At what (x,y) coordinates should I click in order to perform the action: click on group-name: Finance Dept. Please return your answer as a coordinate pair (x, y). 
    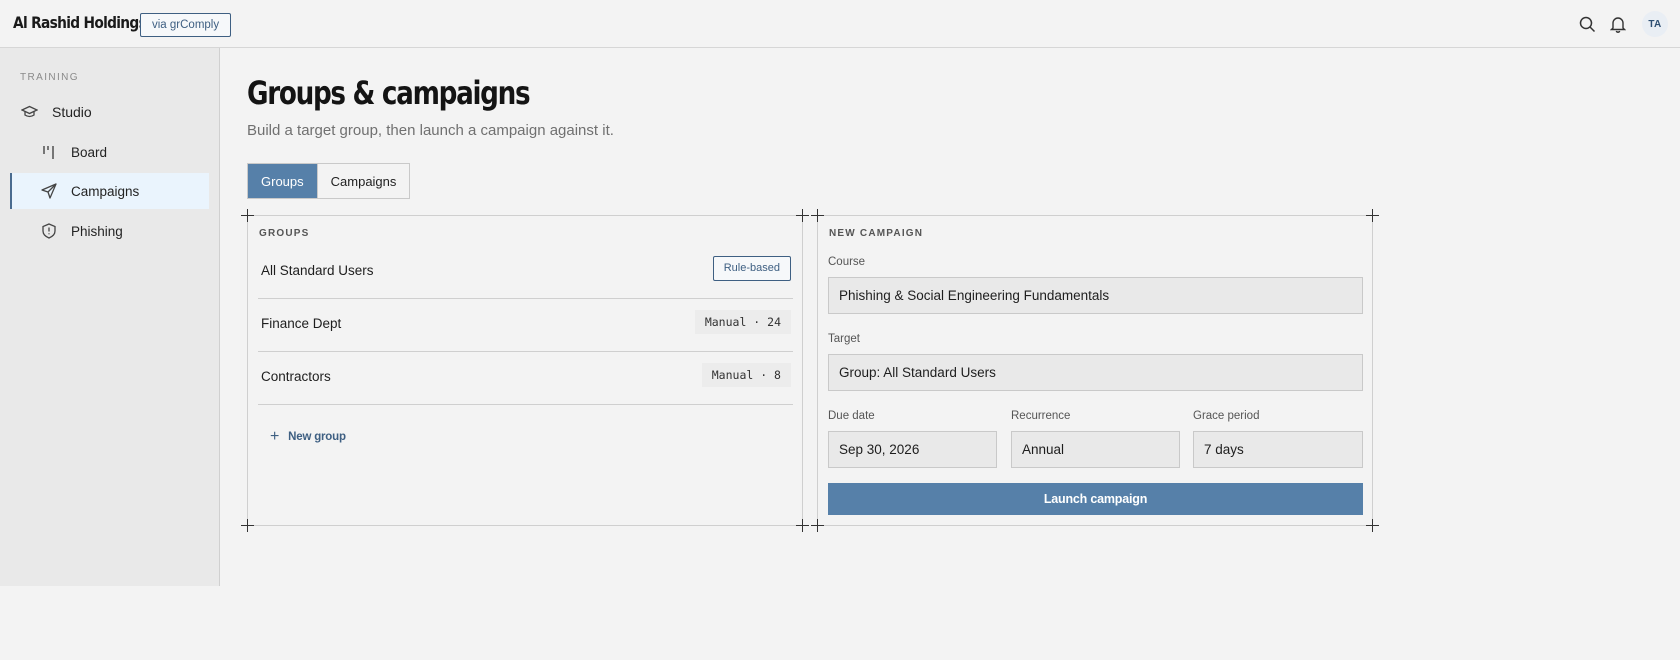
    Looking at the image, I should click on (301, 323).